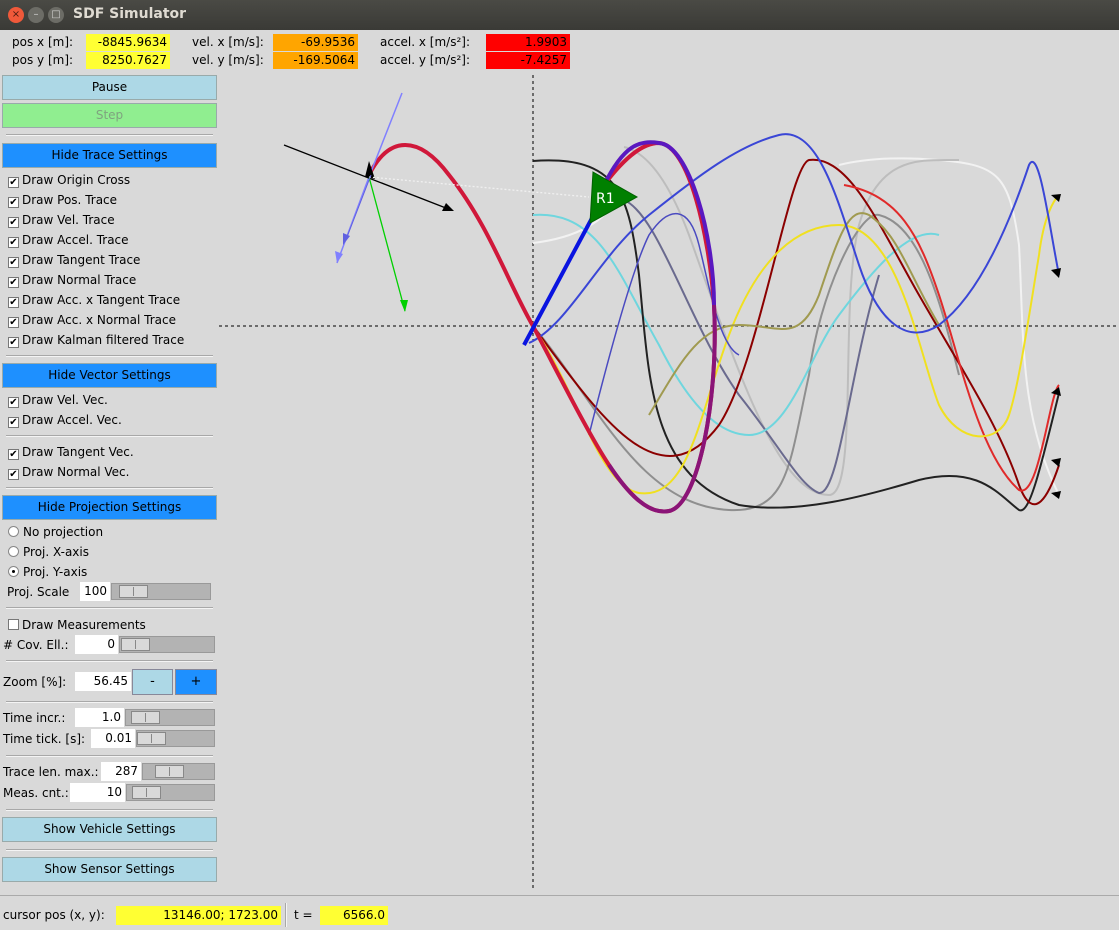  I want to click on close-icon: ×, so click(16, 15).